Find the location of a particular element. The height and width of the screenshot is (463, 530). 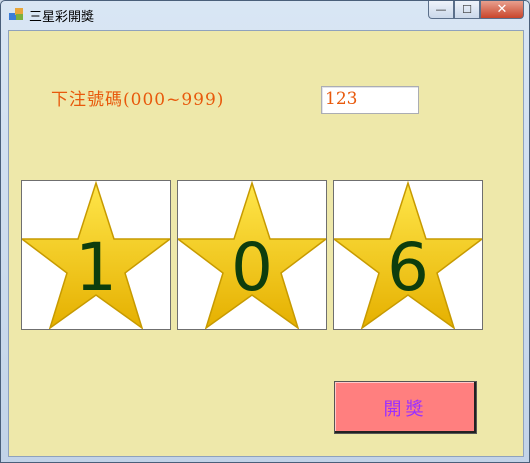

star-picture-2: 0 is located at coordinates (252, 255).